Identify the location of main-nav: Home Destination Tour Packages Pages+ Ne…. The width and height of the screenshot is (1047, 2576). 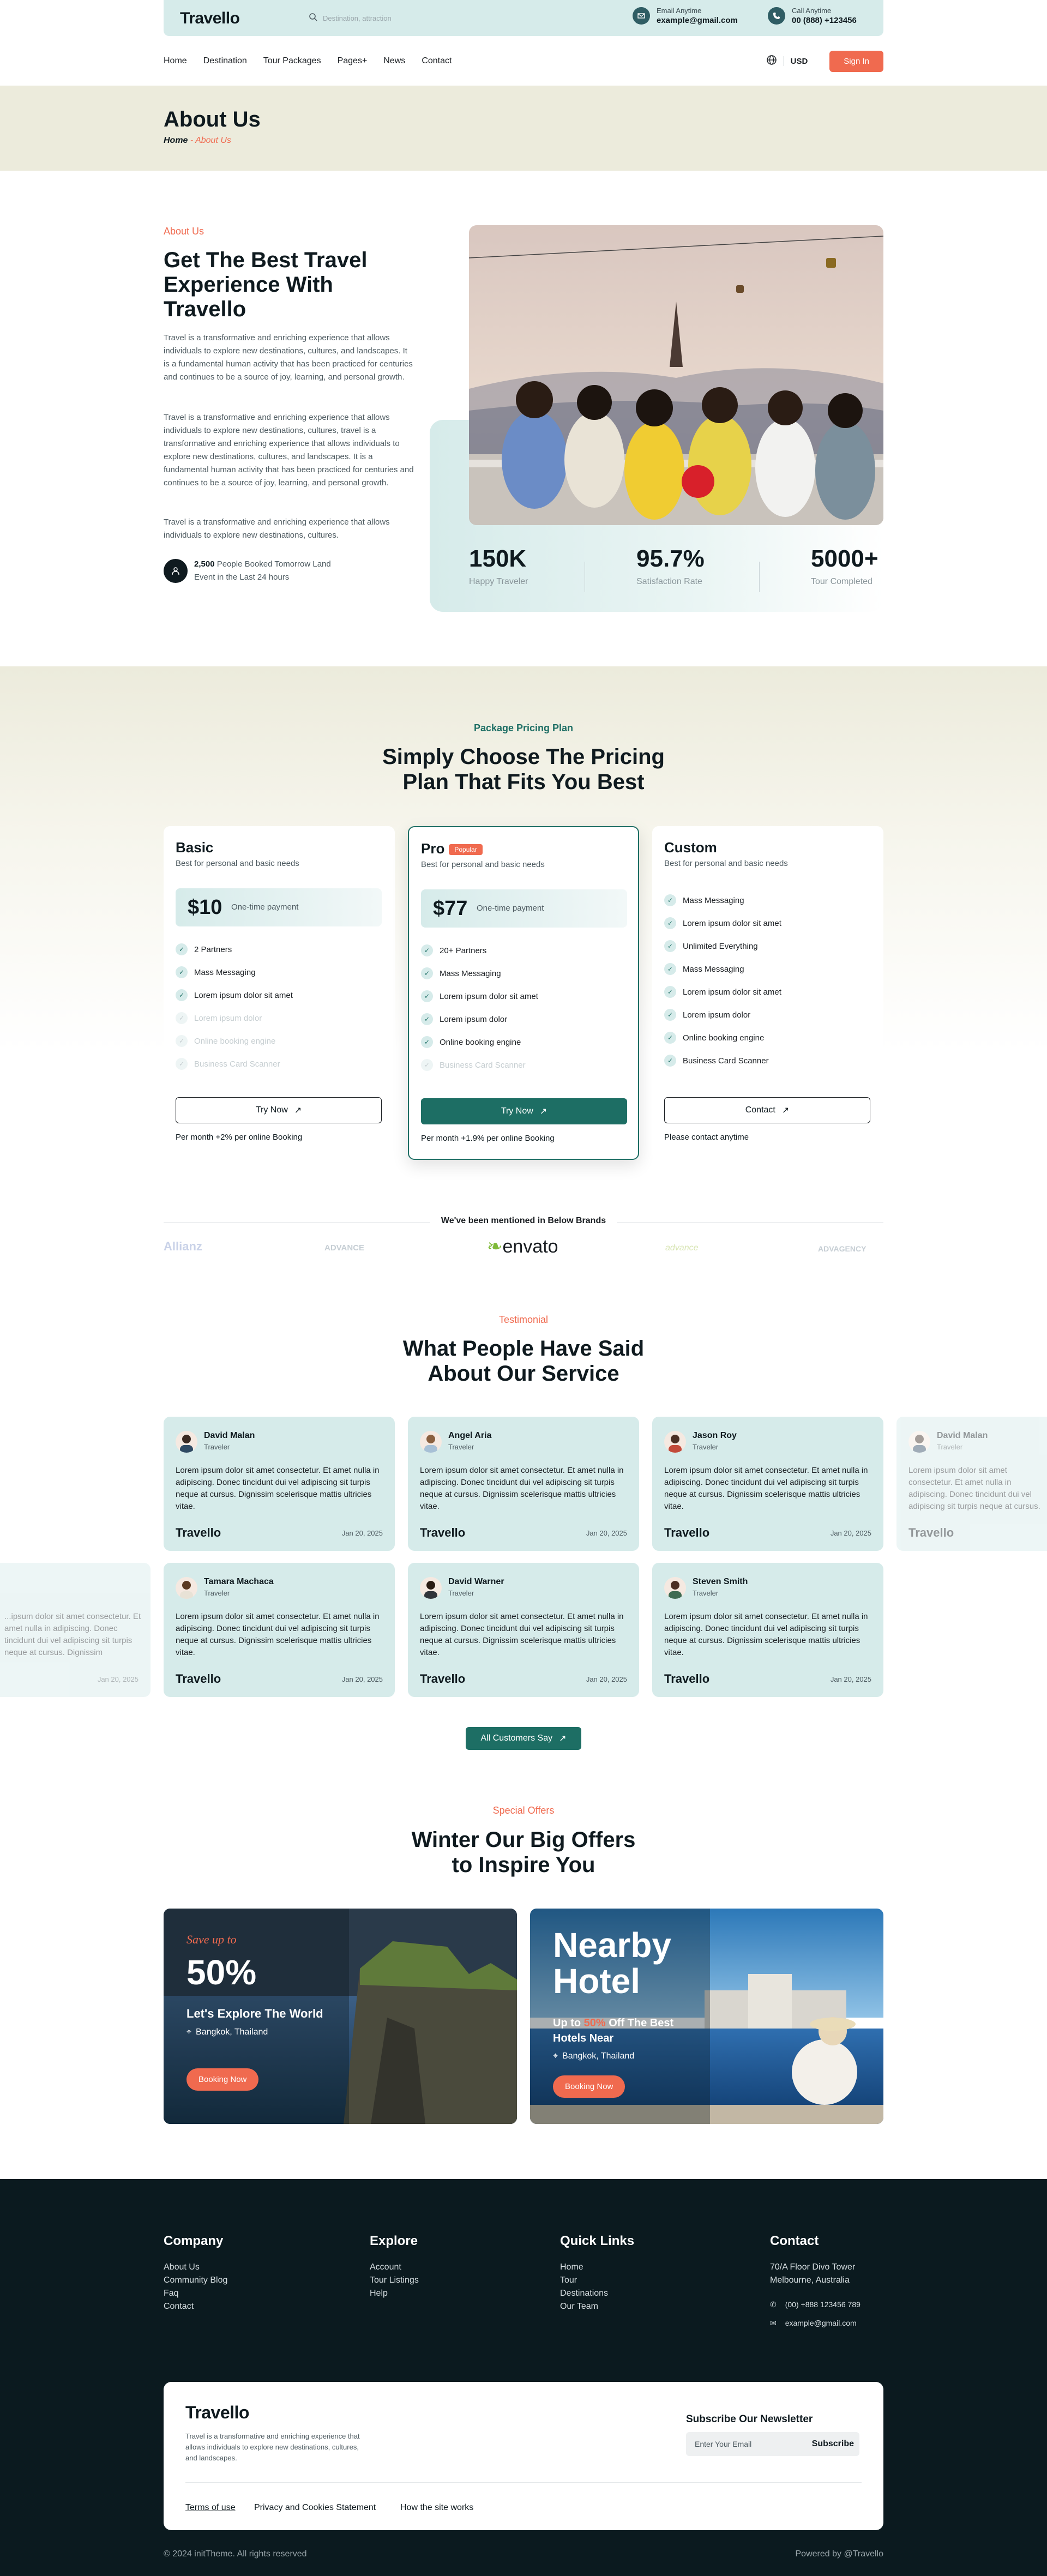
(523, 64).